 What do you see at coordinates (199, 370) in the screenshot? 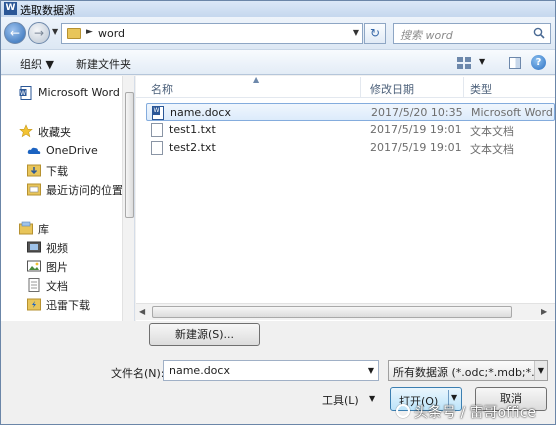
I see `filename-value: name.docx` at bounding box center [199, 370].